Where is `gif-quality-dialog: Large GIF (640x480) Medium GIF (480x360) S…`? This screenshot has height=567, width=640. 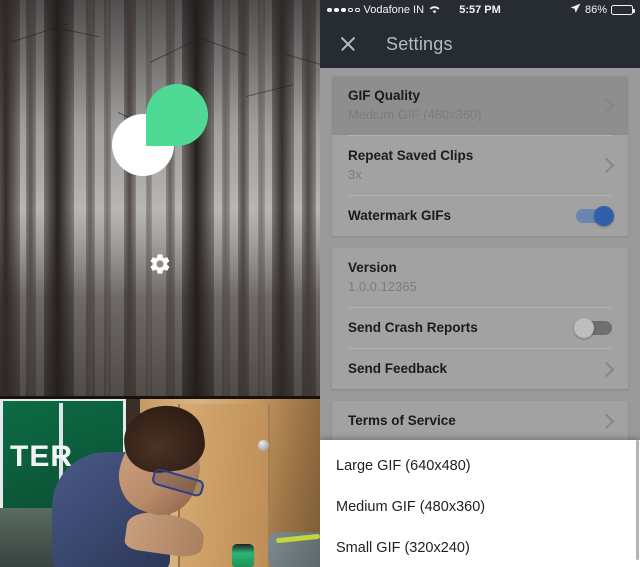 gif-quality-dialog: Large GIF (640x480) Medium GIF (480x360) S… is located at coordinates (480, 503).